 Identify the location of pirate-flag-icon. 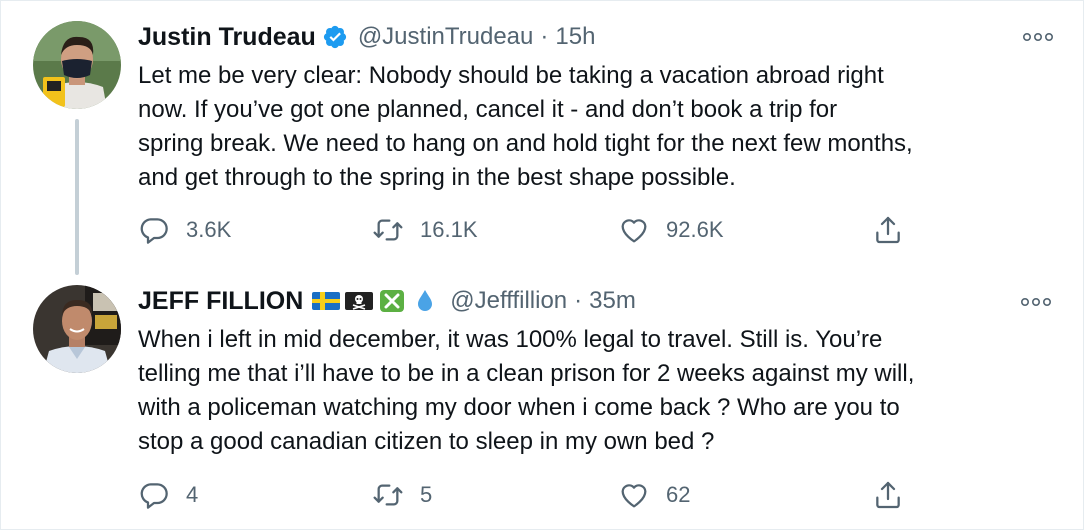
(359, 301).